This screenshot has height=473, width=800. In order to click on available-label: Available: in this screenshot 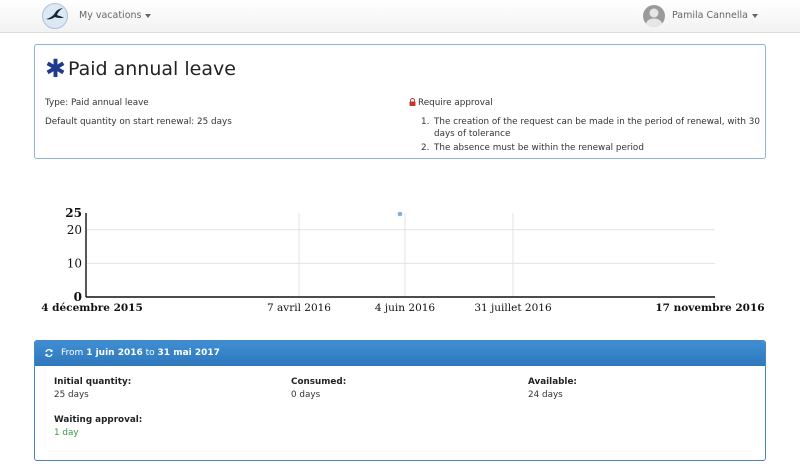, I will do `click(552, 382)`.